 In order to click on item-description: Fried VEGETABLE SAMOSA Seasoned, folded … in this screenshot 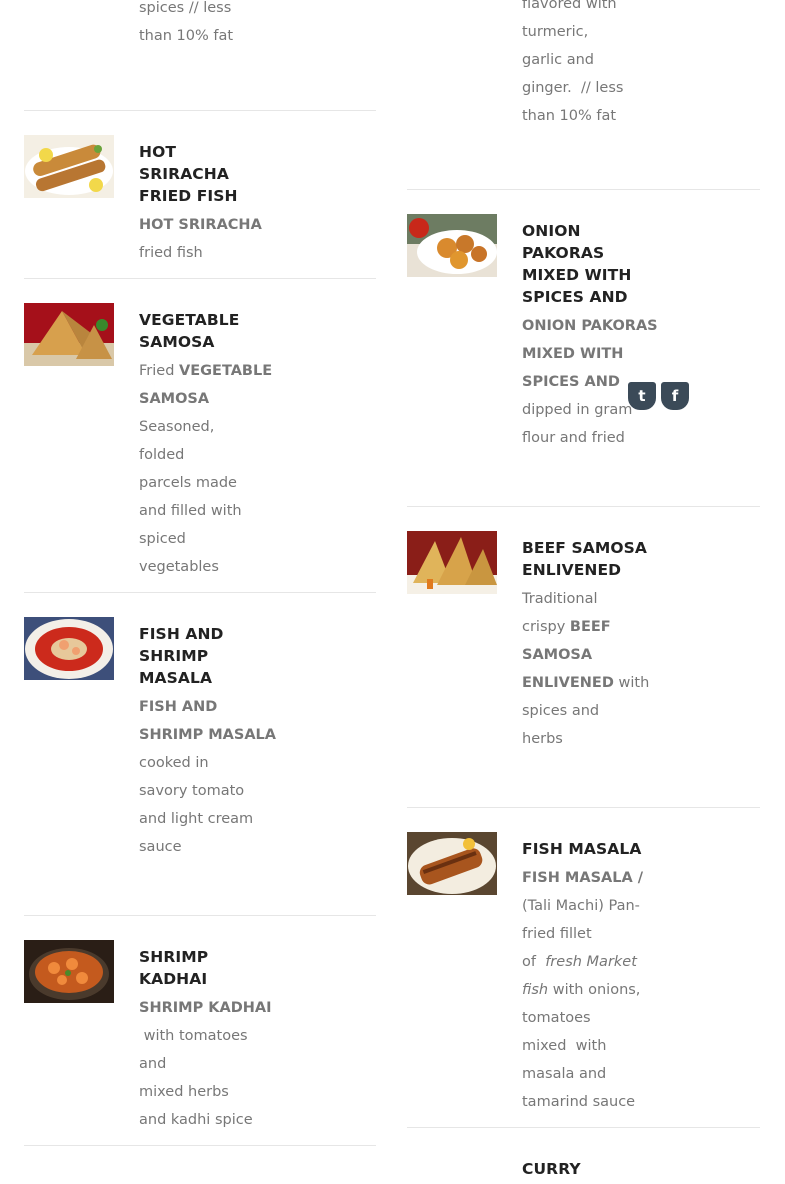, I will do `click(206, 469)`.